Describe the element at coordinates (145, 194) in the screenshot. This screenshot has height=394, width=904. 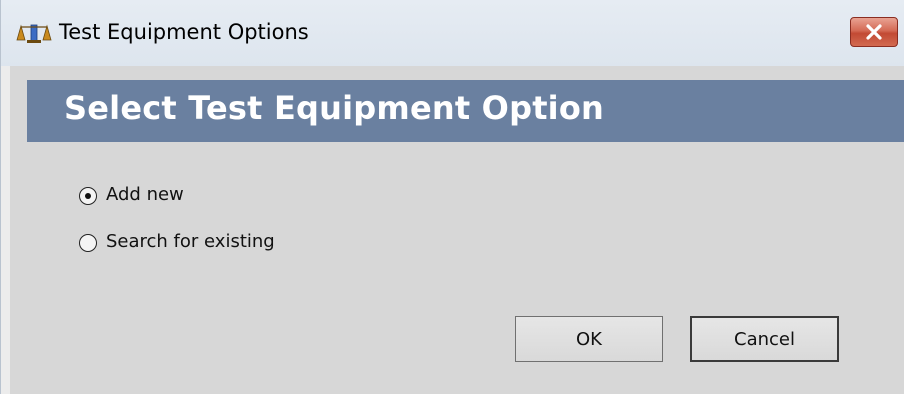
I see `radio-label-add-new: Add new` at that location.